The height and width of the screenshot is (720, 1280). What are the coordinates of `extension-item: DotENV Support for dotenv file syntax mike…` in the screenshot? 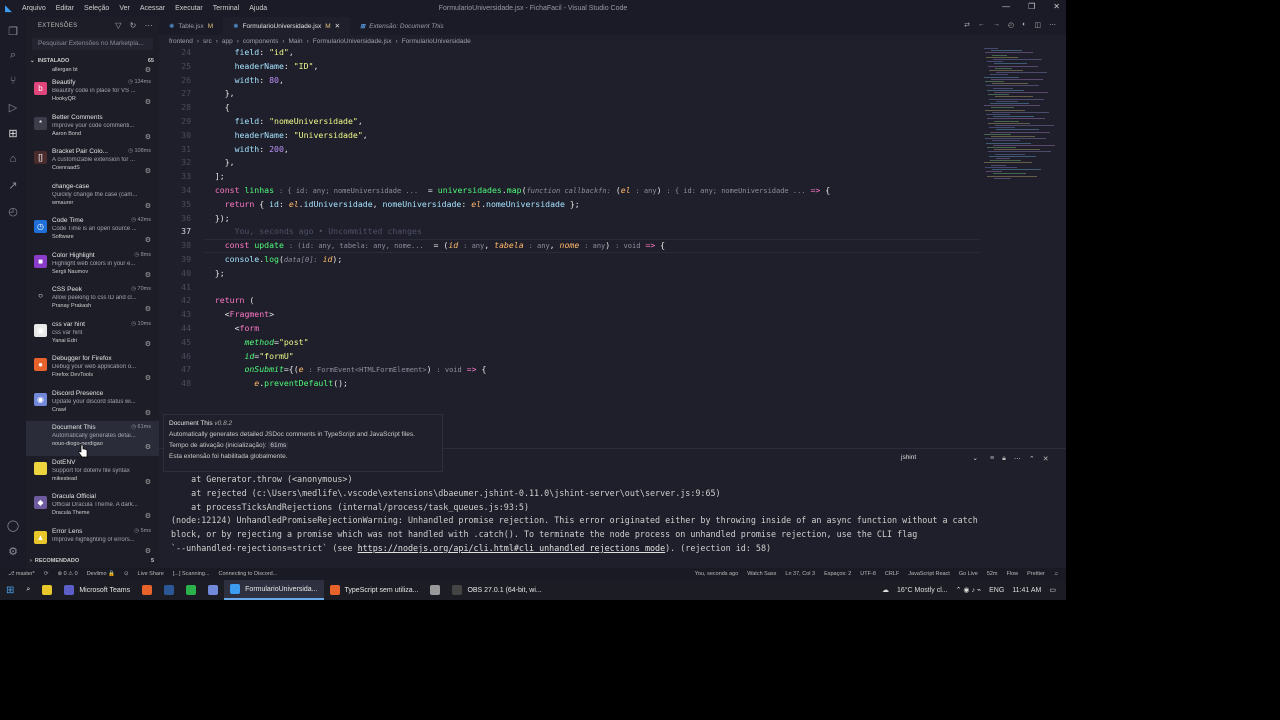 It's located at (92, 473).